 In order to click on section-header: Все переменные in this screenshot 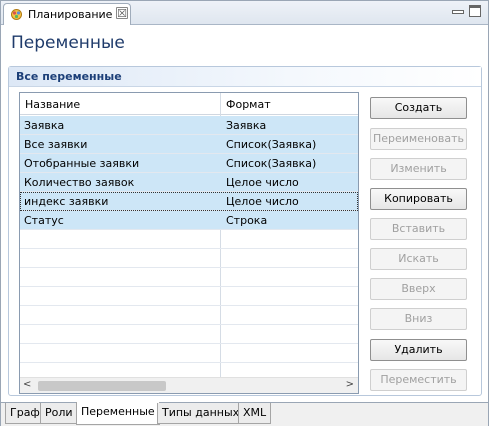, I will do `click(245, 77)`.